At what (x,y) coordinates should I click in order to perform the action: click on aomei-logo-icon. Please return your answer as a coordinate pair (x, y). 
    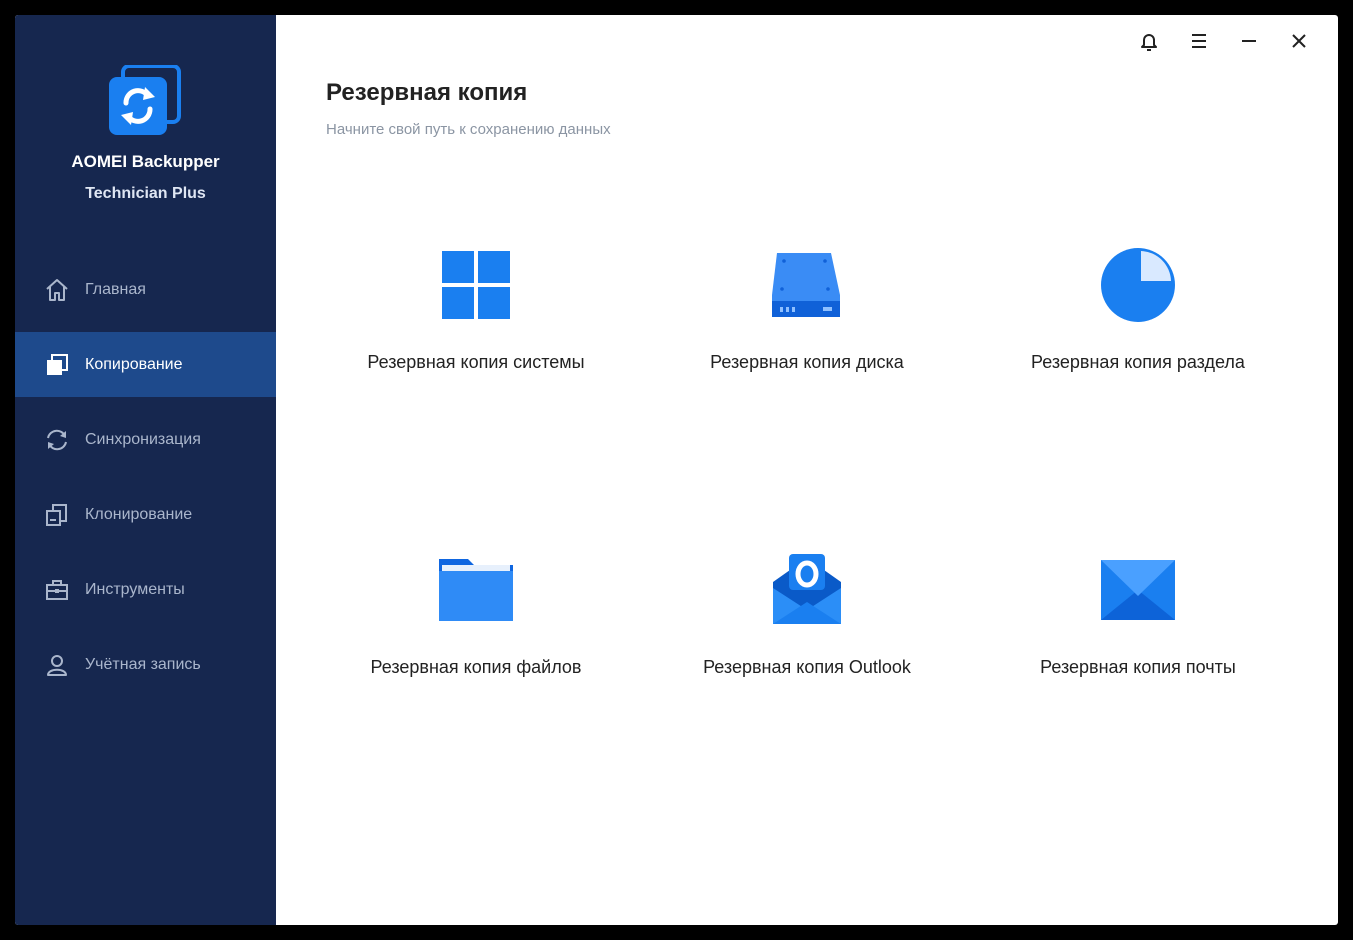
    Looking at the image, I should click on (145, 100).